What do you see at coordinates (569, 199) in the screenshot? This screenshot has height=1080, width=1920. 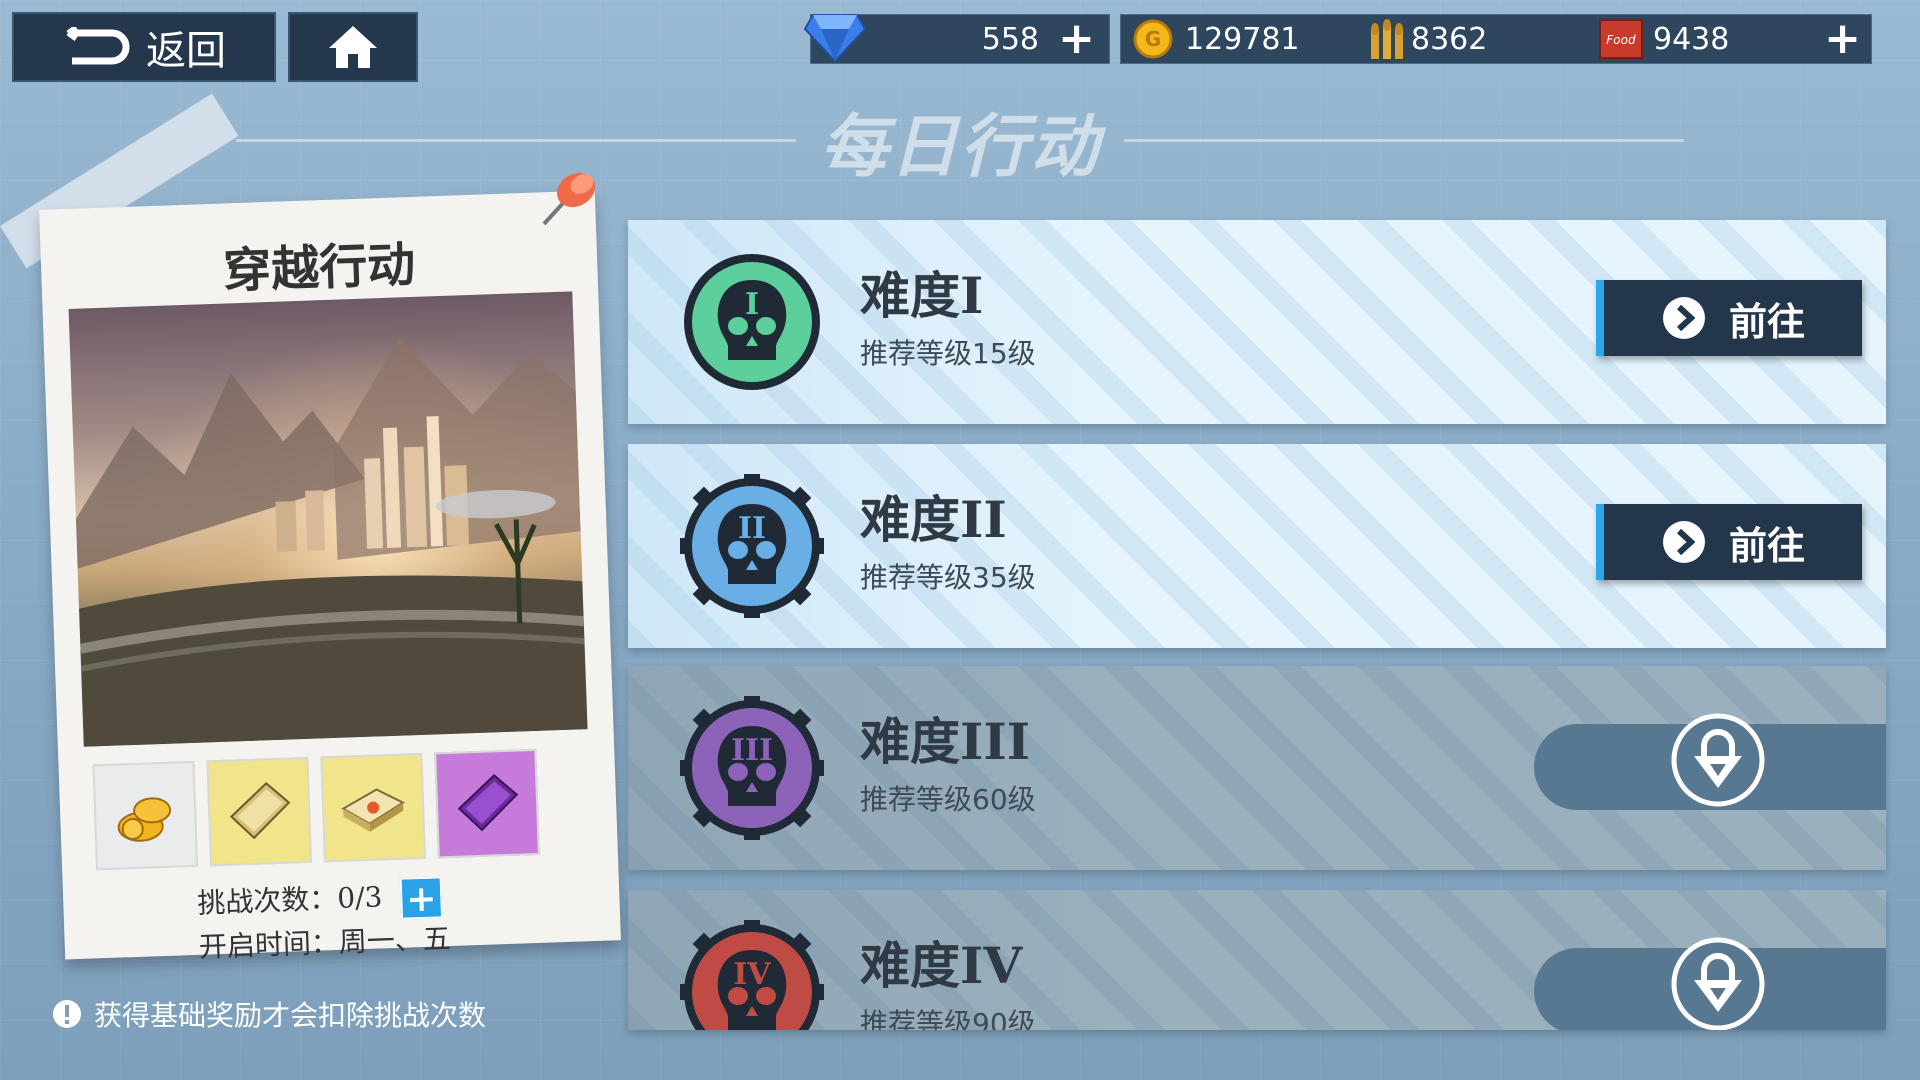 I see `pushpin-icon` at bounding box center [569, 199].